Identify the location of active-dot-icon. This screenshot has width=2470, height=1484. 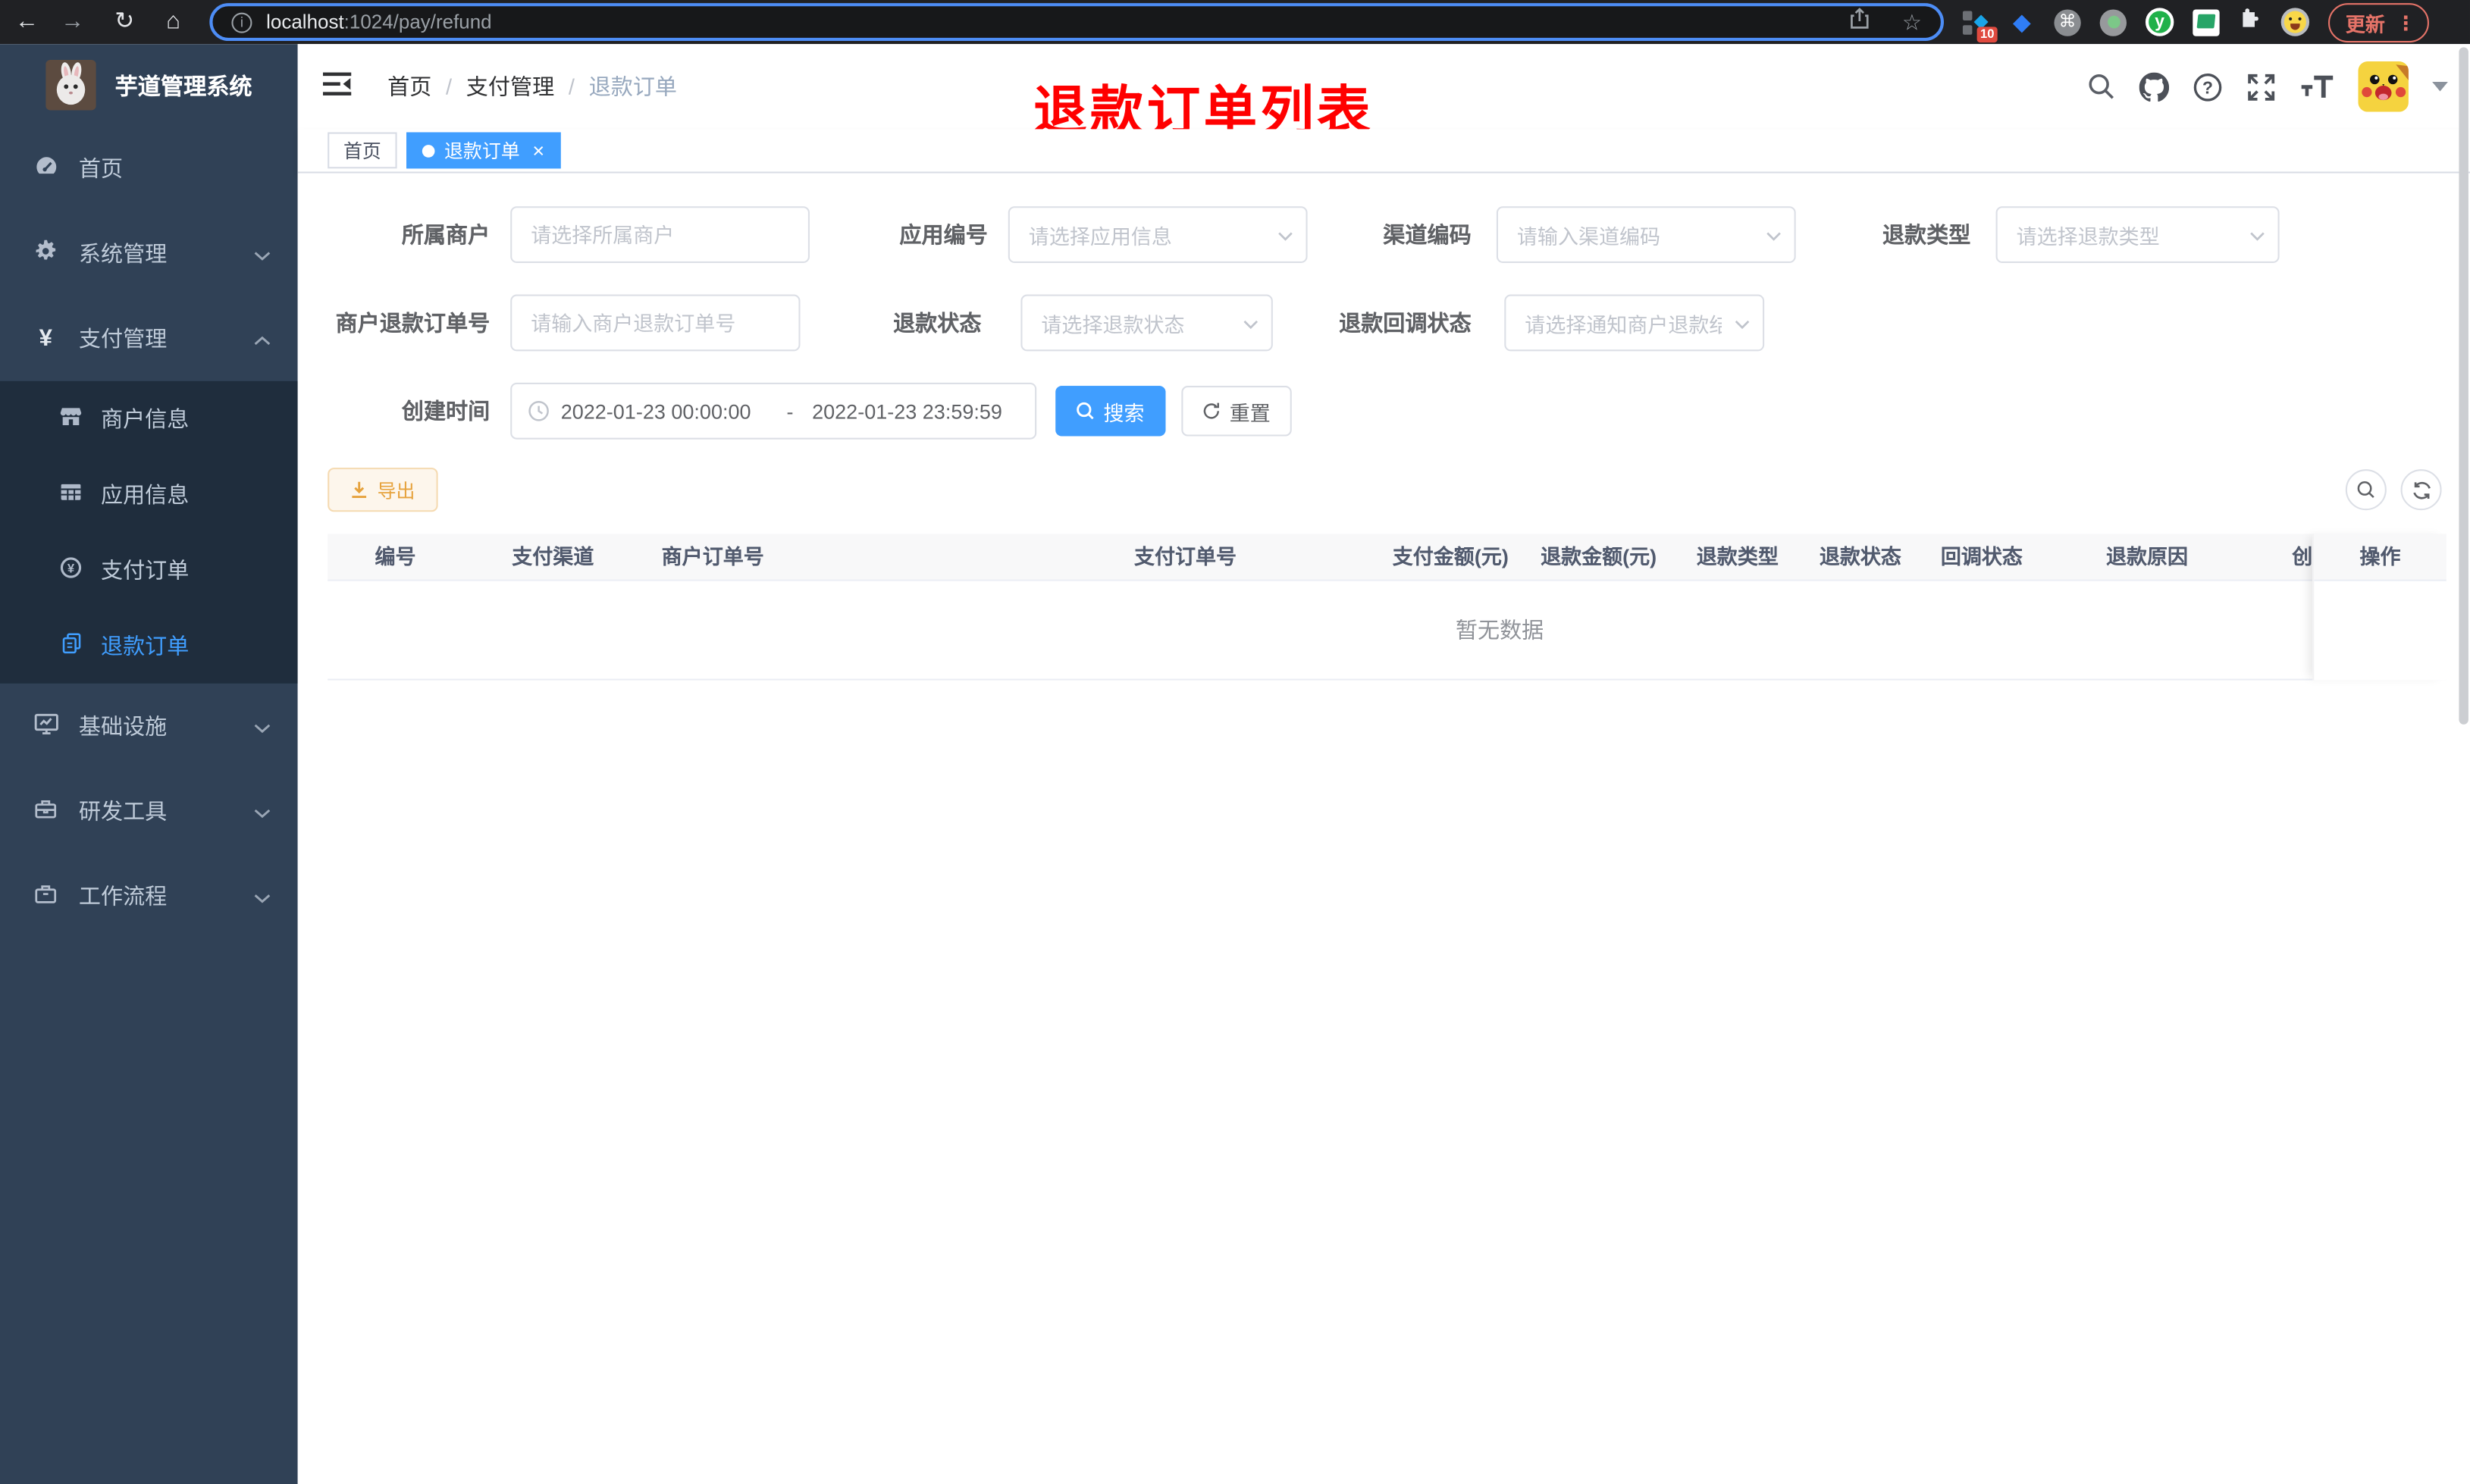
(428, 151).